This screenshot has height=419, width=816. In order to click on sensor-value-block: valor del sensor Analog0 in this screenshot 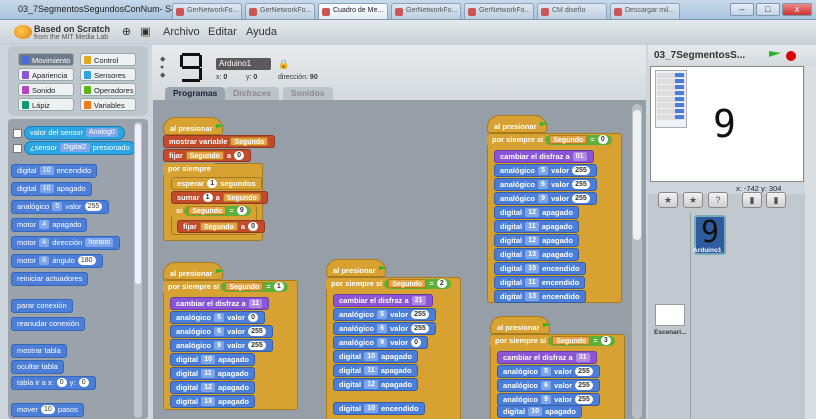, I will do `click(74, 133)`.